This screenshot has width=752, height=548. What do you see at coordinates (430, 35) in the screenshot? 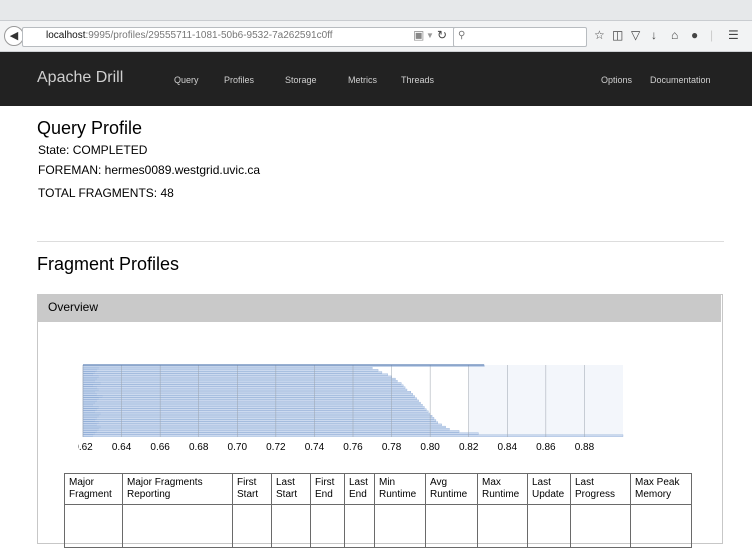
I see `dropdown-icon: ▼` at bounding box center [430, 35].